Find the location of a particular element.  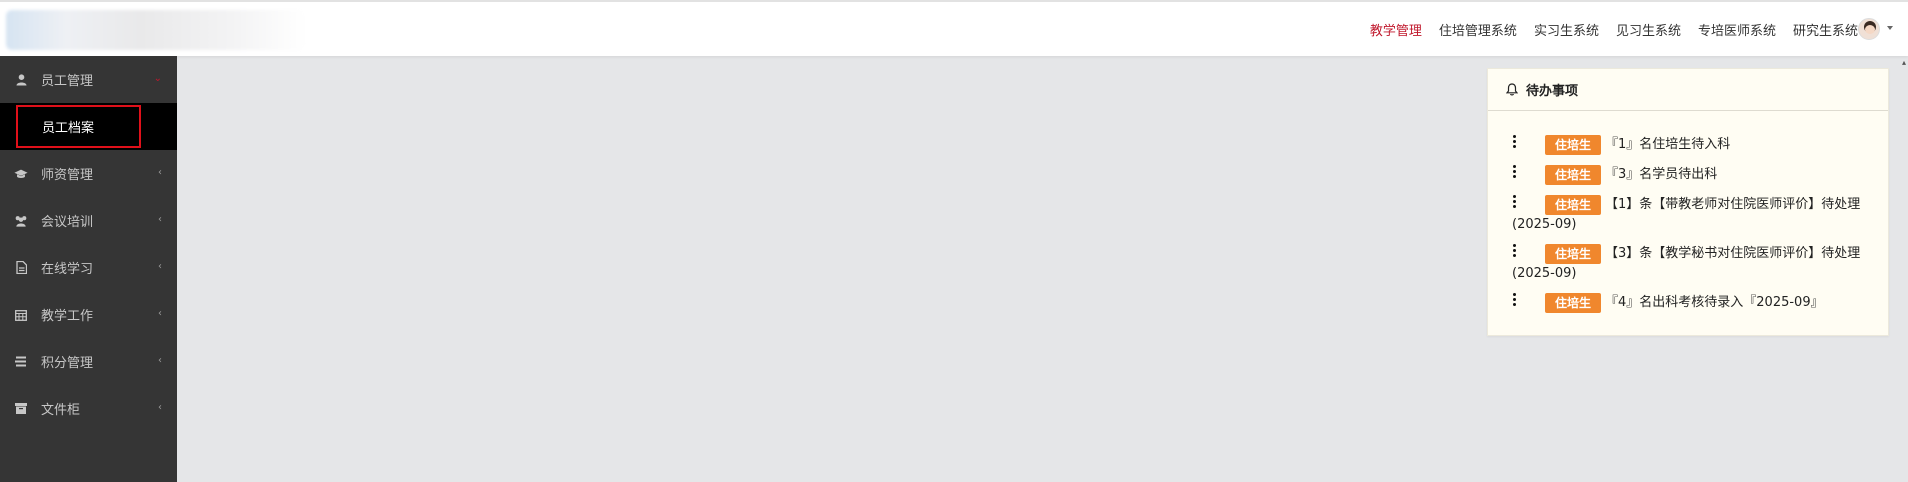

sidebar-item-faculty: 师资管理 ‹ is located at coordinates (88, 173).